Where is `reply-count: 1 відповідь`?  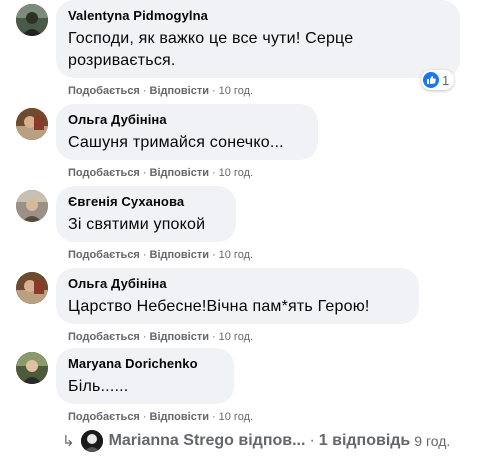 reply-count: 1 відповідь is located at coordinates (365, 441).